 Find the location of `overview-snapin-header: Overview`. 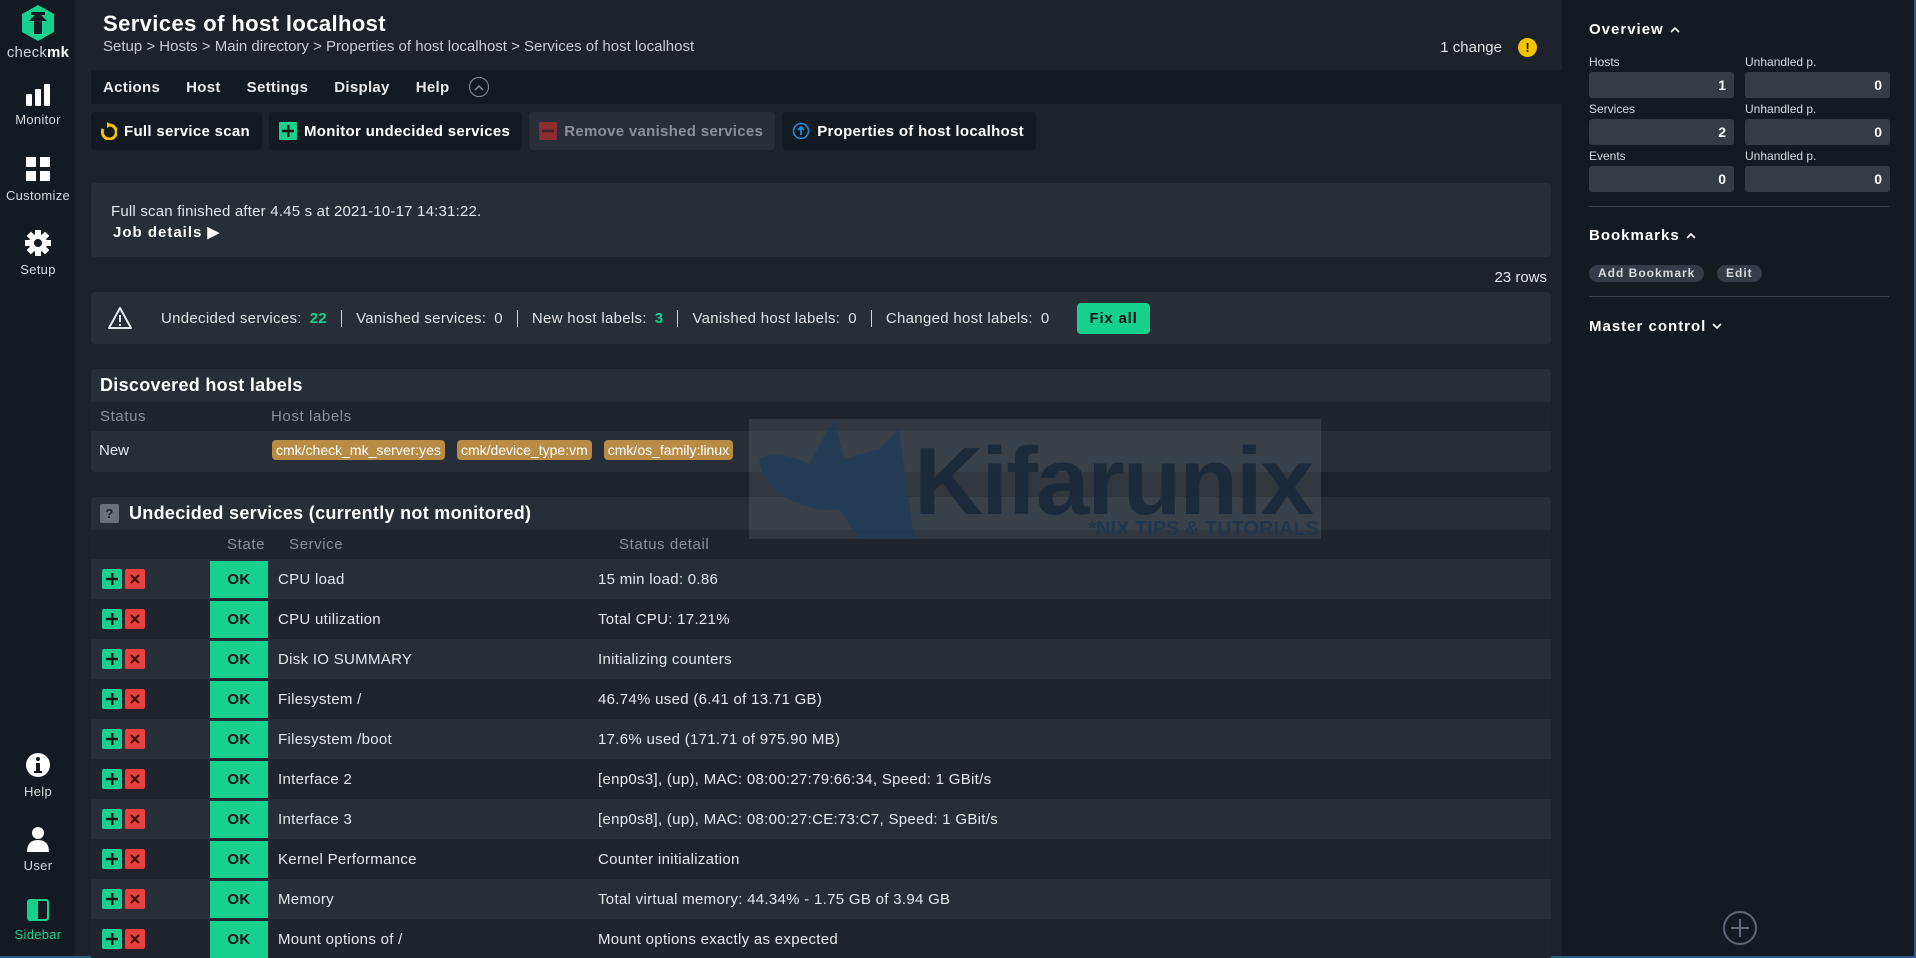

overview-snapin-header: Overview is located at coordinates (1634, 29).